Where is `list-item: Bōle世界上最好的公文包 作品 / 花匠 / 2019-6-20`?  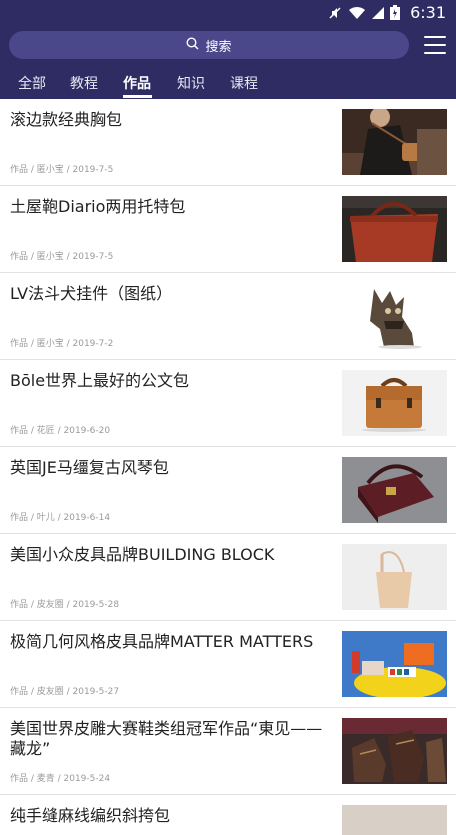 list-item: Bōle世界上最好的公文包 作品 / 花匠 / 2019-6-20 is located at coordinates (228, 403).